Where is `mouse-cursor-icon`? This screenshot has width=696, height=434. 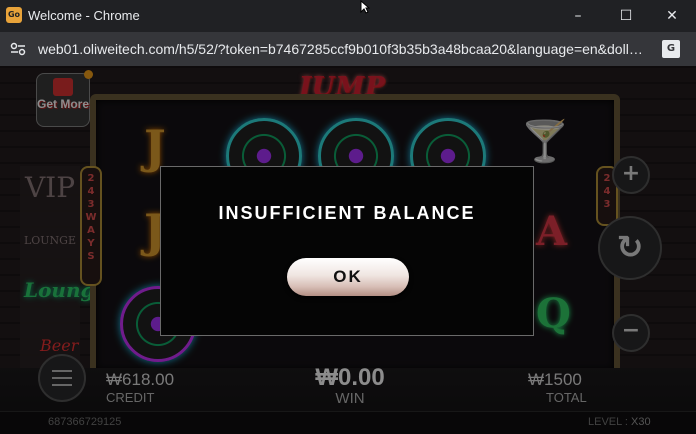
mouse-cursor-icon is located at coordinates (365, 7).